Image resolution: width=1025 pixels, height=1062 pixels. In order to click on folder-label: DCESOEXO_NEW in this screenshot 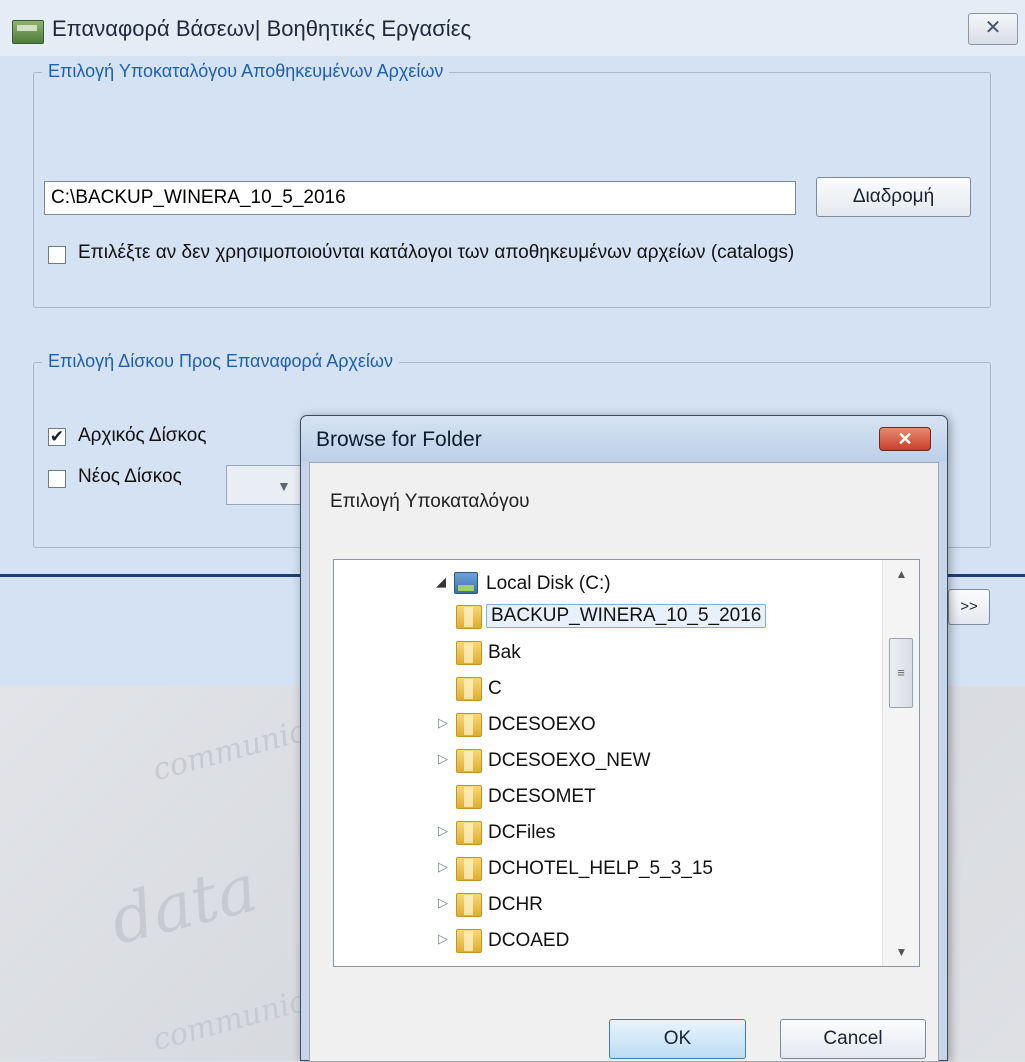, I will do `click(569, 760)`.